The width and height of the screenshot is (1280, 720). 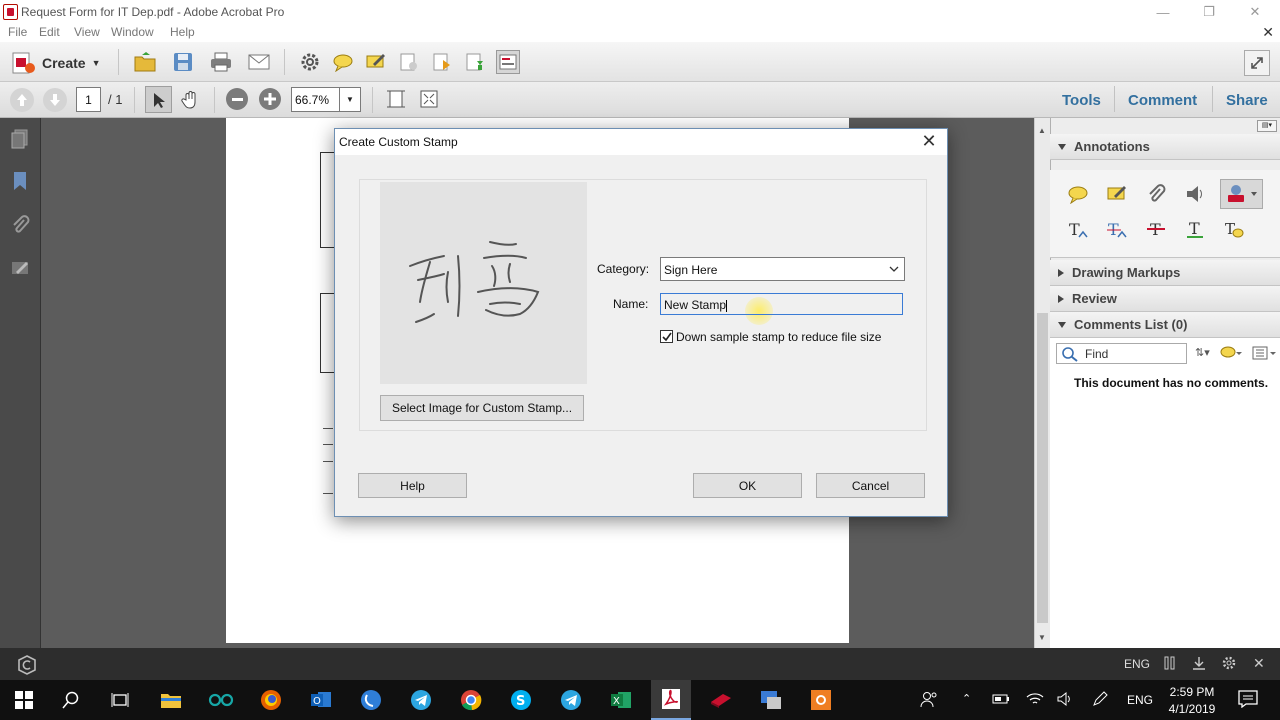 I want to click on maximize-button: ❐, so click(x=1209, y=12).